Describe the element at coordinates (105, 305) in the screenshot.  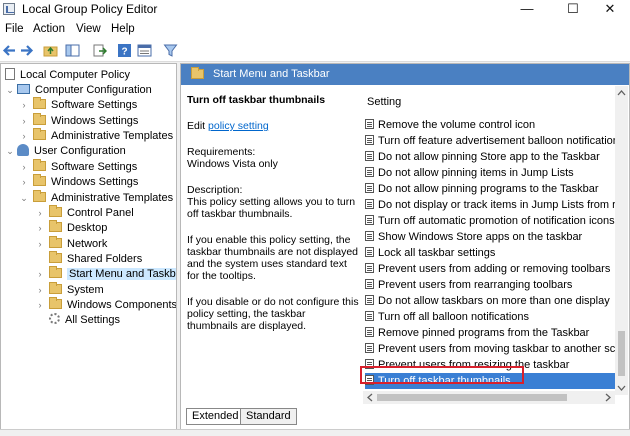
I see `tree-node-windows-components: › Windows Components` at that location.